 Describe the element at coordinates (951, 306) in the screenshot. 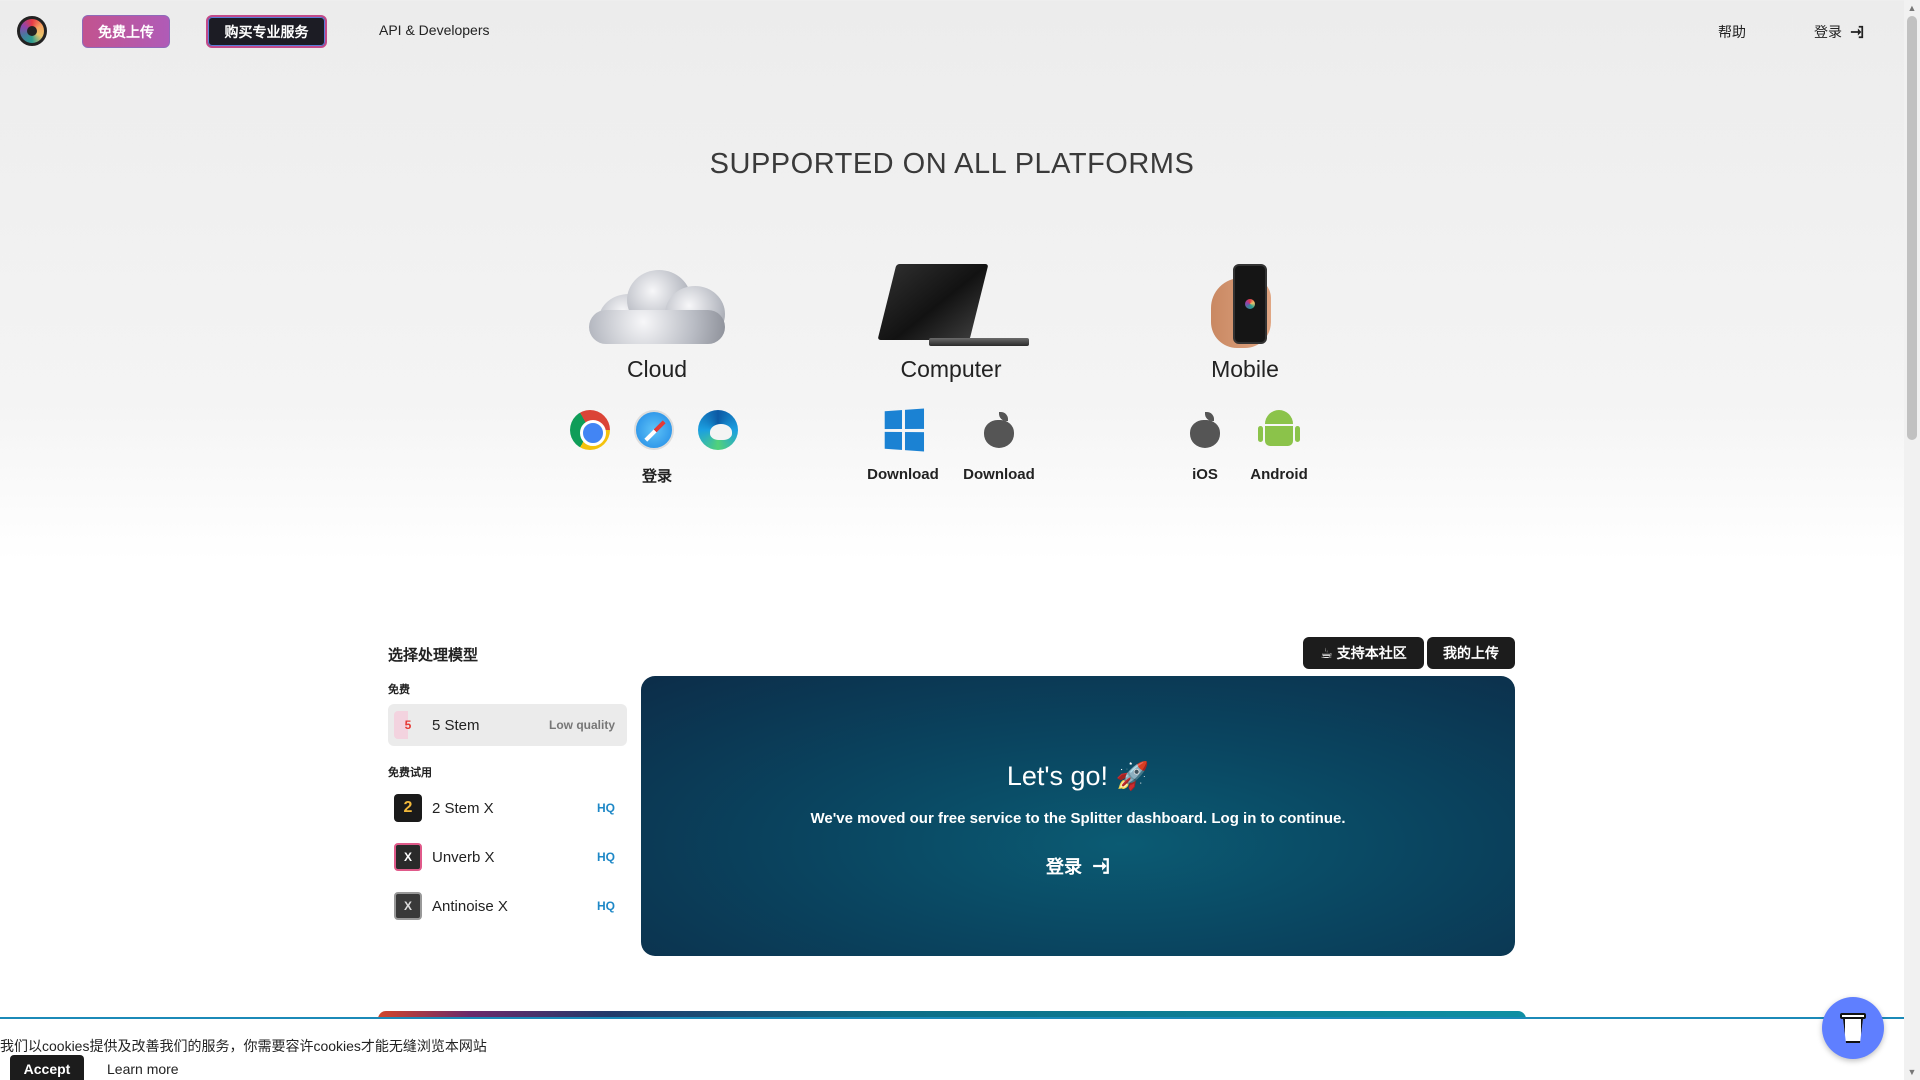

I see `laptop-illustration` at that location.